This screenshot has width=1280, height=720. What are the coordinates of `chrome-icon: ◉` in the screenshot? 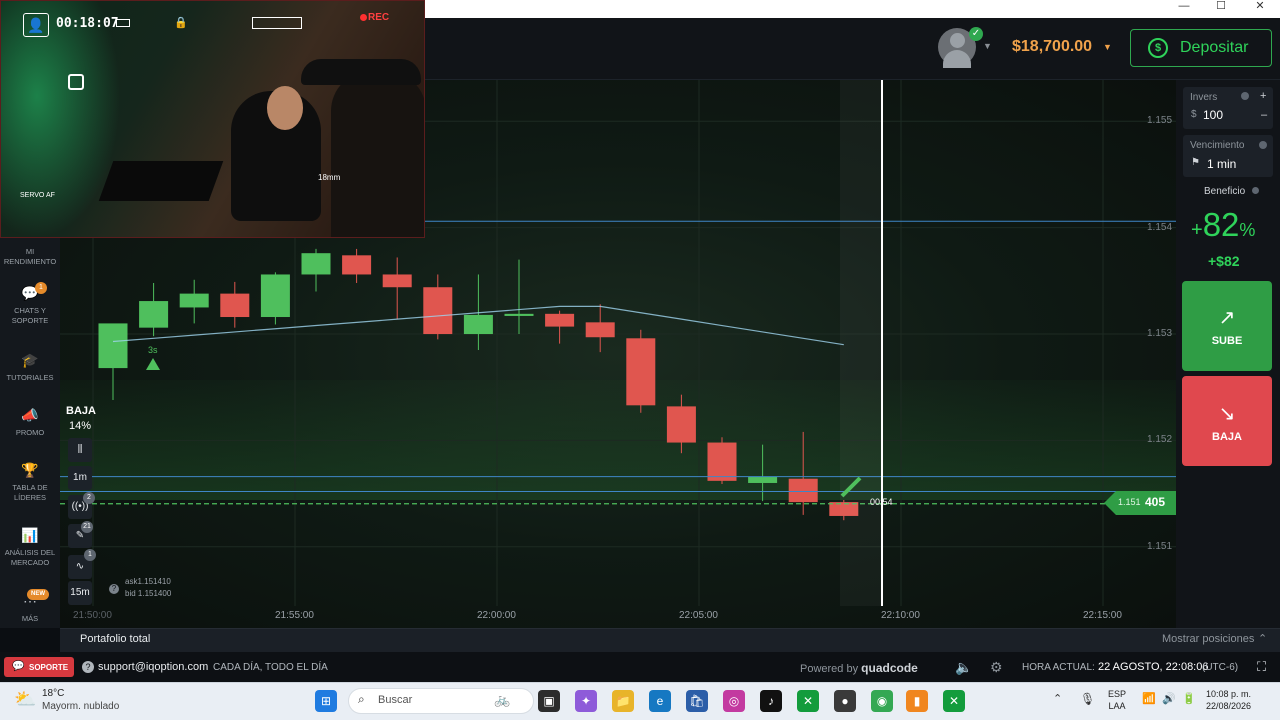 It's located at (882, 701).